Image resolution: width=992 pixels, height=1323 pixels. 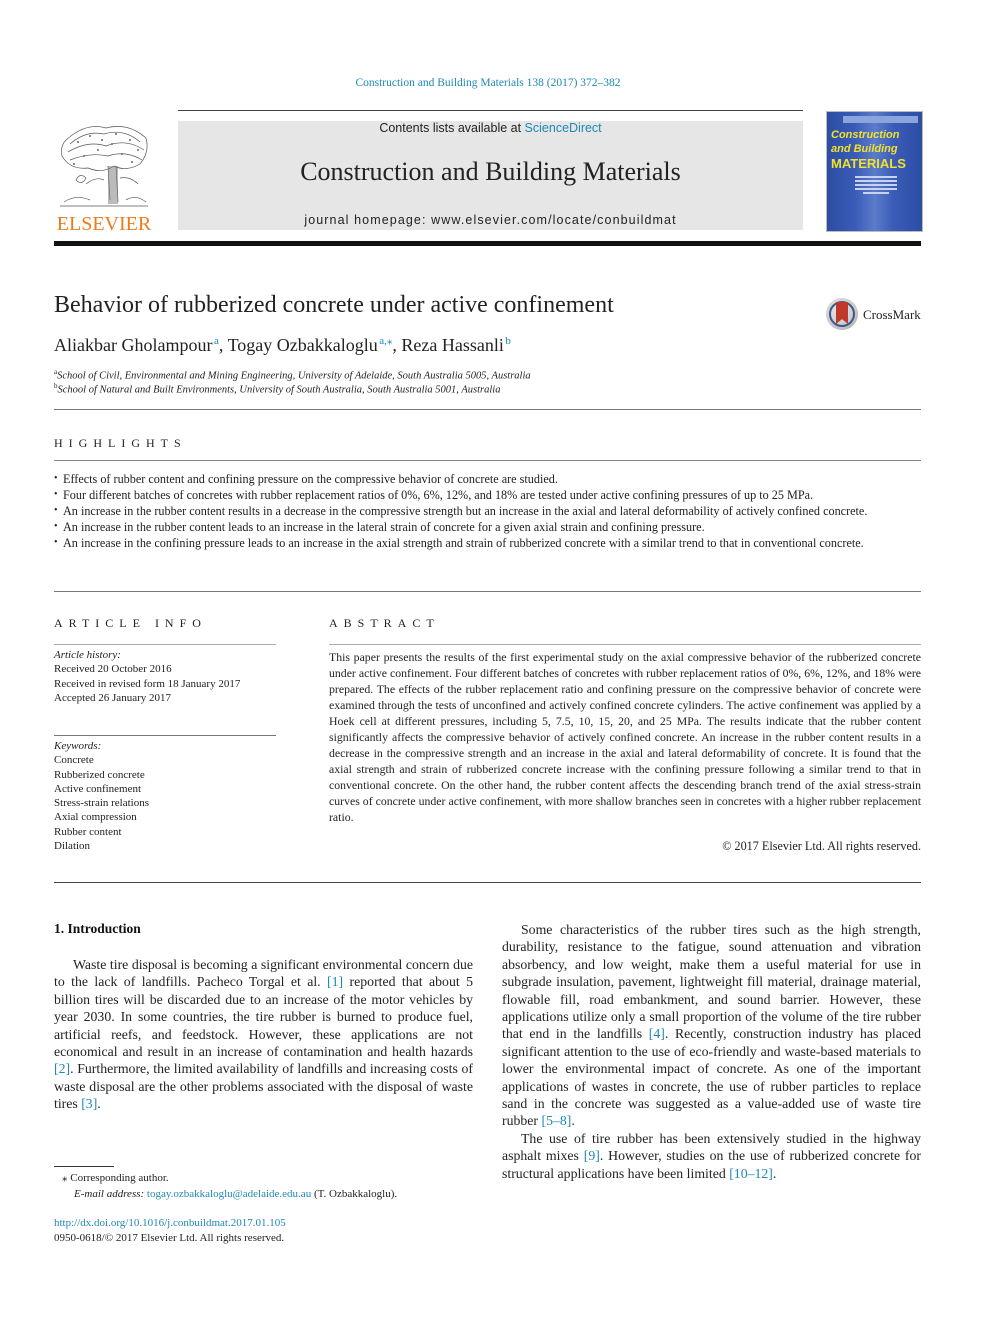 I want to click on header-rule, so click(x=490, y=110).